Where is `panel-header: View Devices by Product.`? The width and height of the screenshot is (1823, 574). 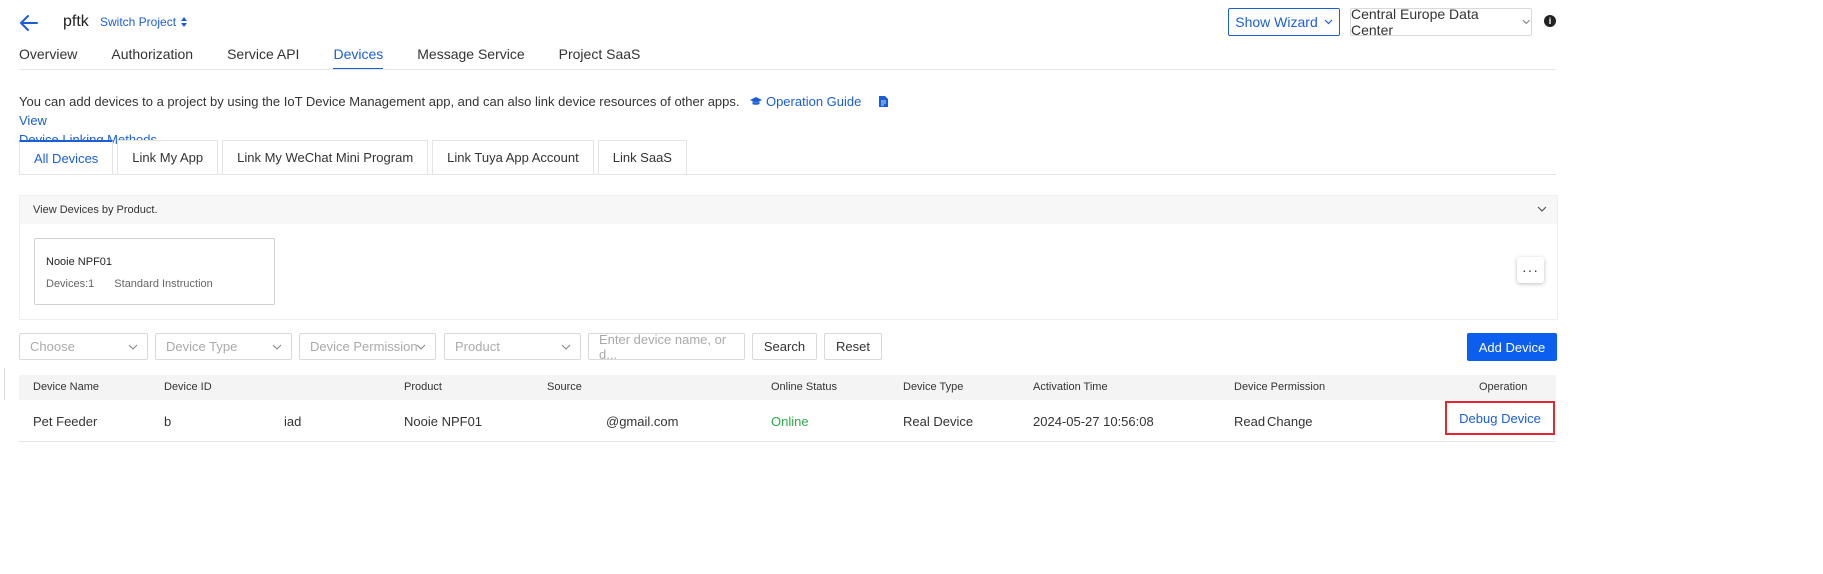
panel-header: View Devices by Product. is located at coordinates (788, 210).